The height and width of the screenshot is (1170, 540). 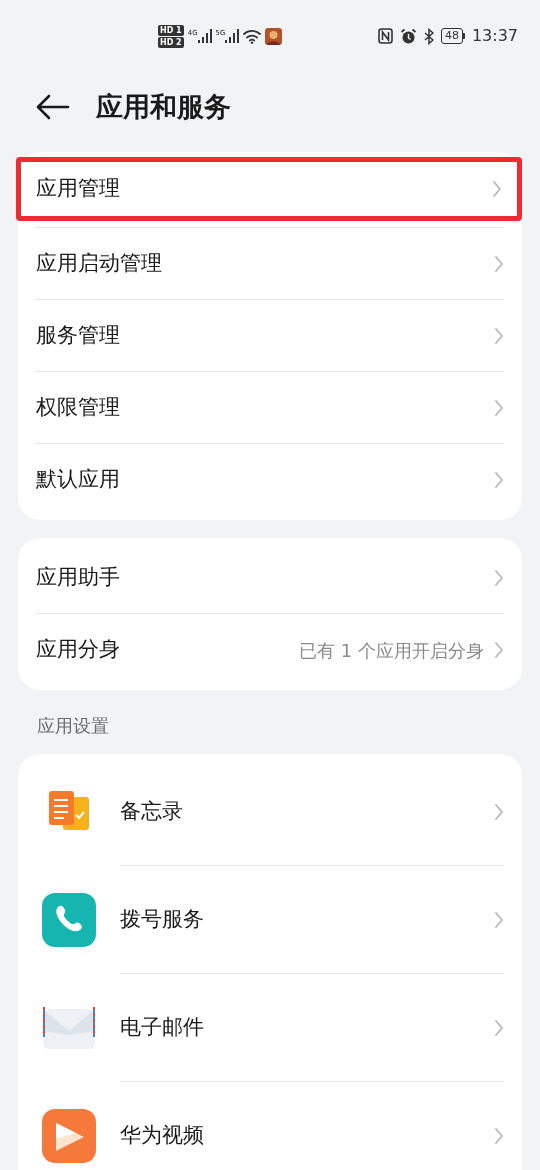 I want to click on sim-label: HD 1, so click(x=171, y=30).